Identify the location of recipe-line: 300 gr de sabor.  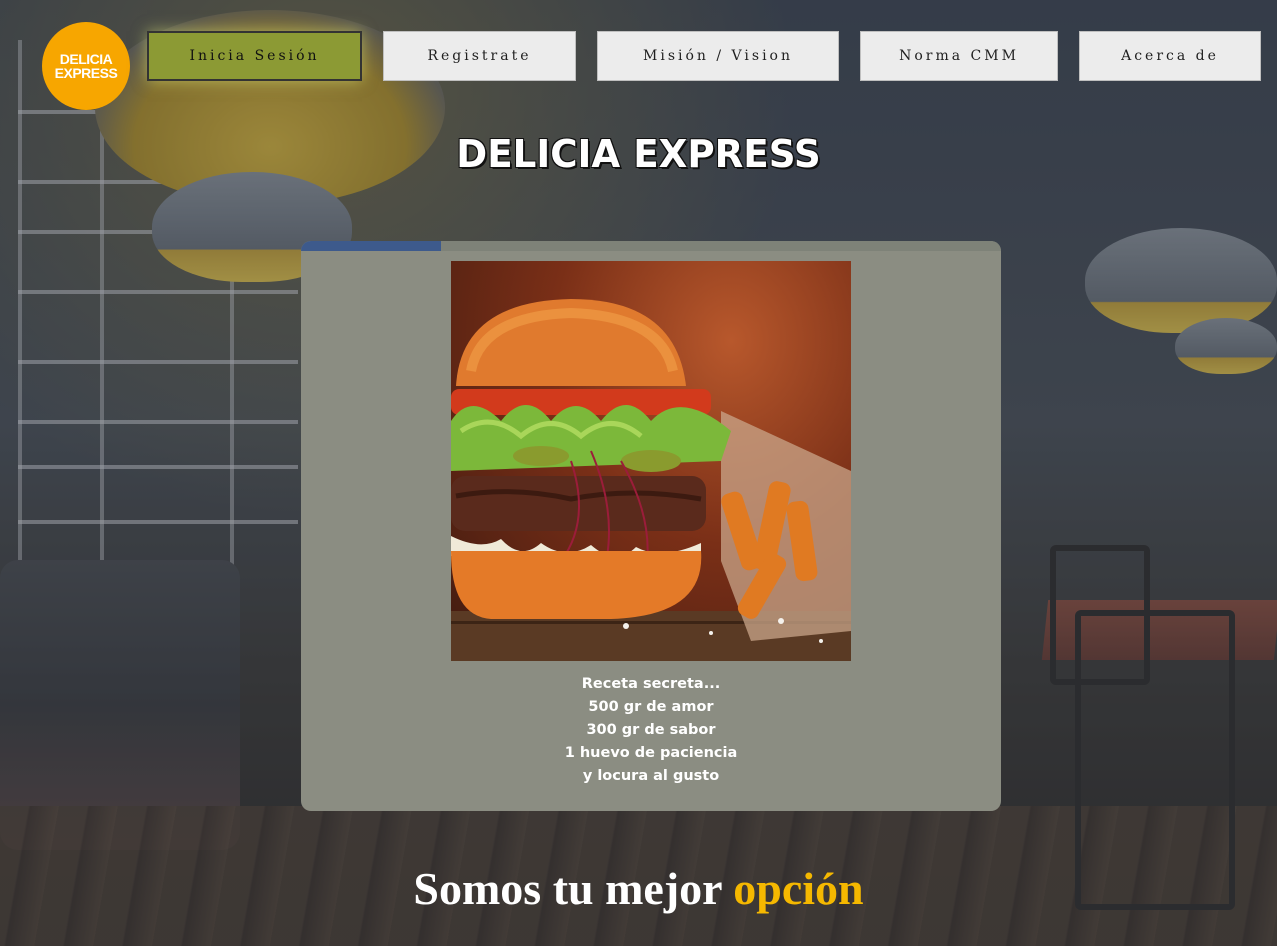
(651, 730).